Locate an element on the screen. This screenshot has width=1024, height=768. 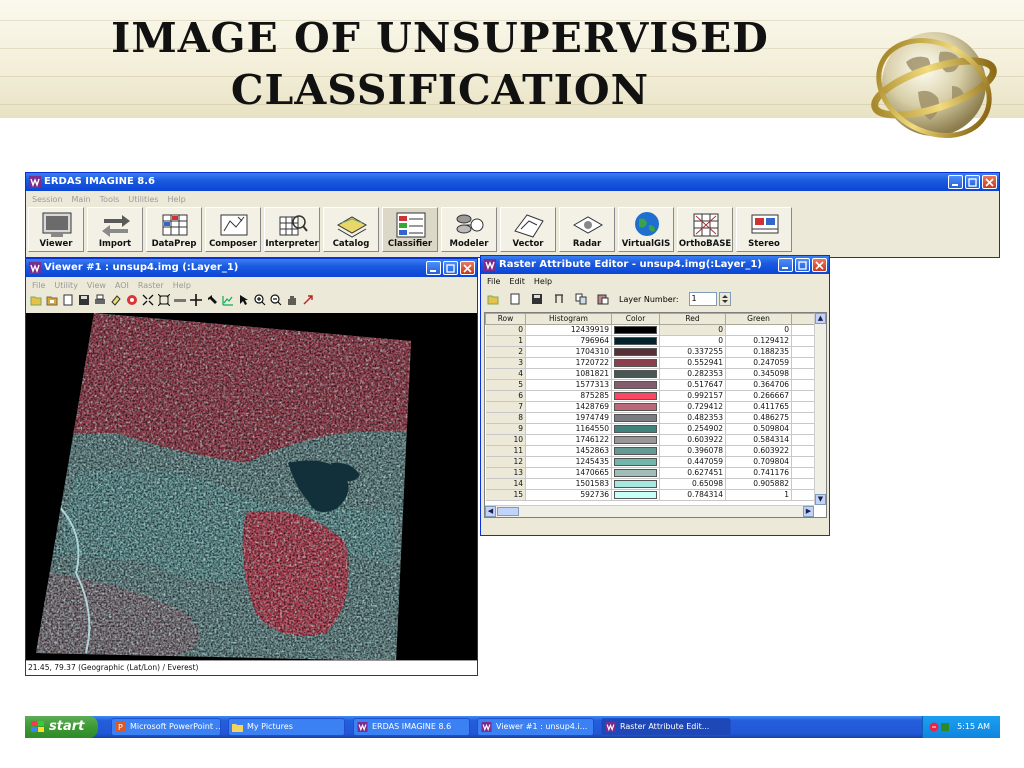
scroll-down-arrow-icon: ▼ is located at coordinates (820, 499).